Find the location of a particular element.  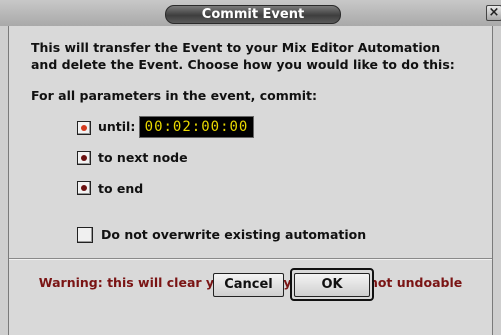

radio-to-next-node is located at coordinates (84, 158).